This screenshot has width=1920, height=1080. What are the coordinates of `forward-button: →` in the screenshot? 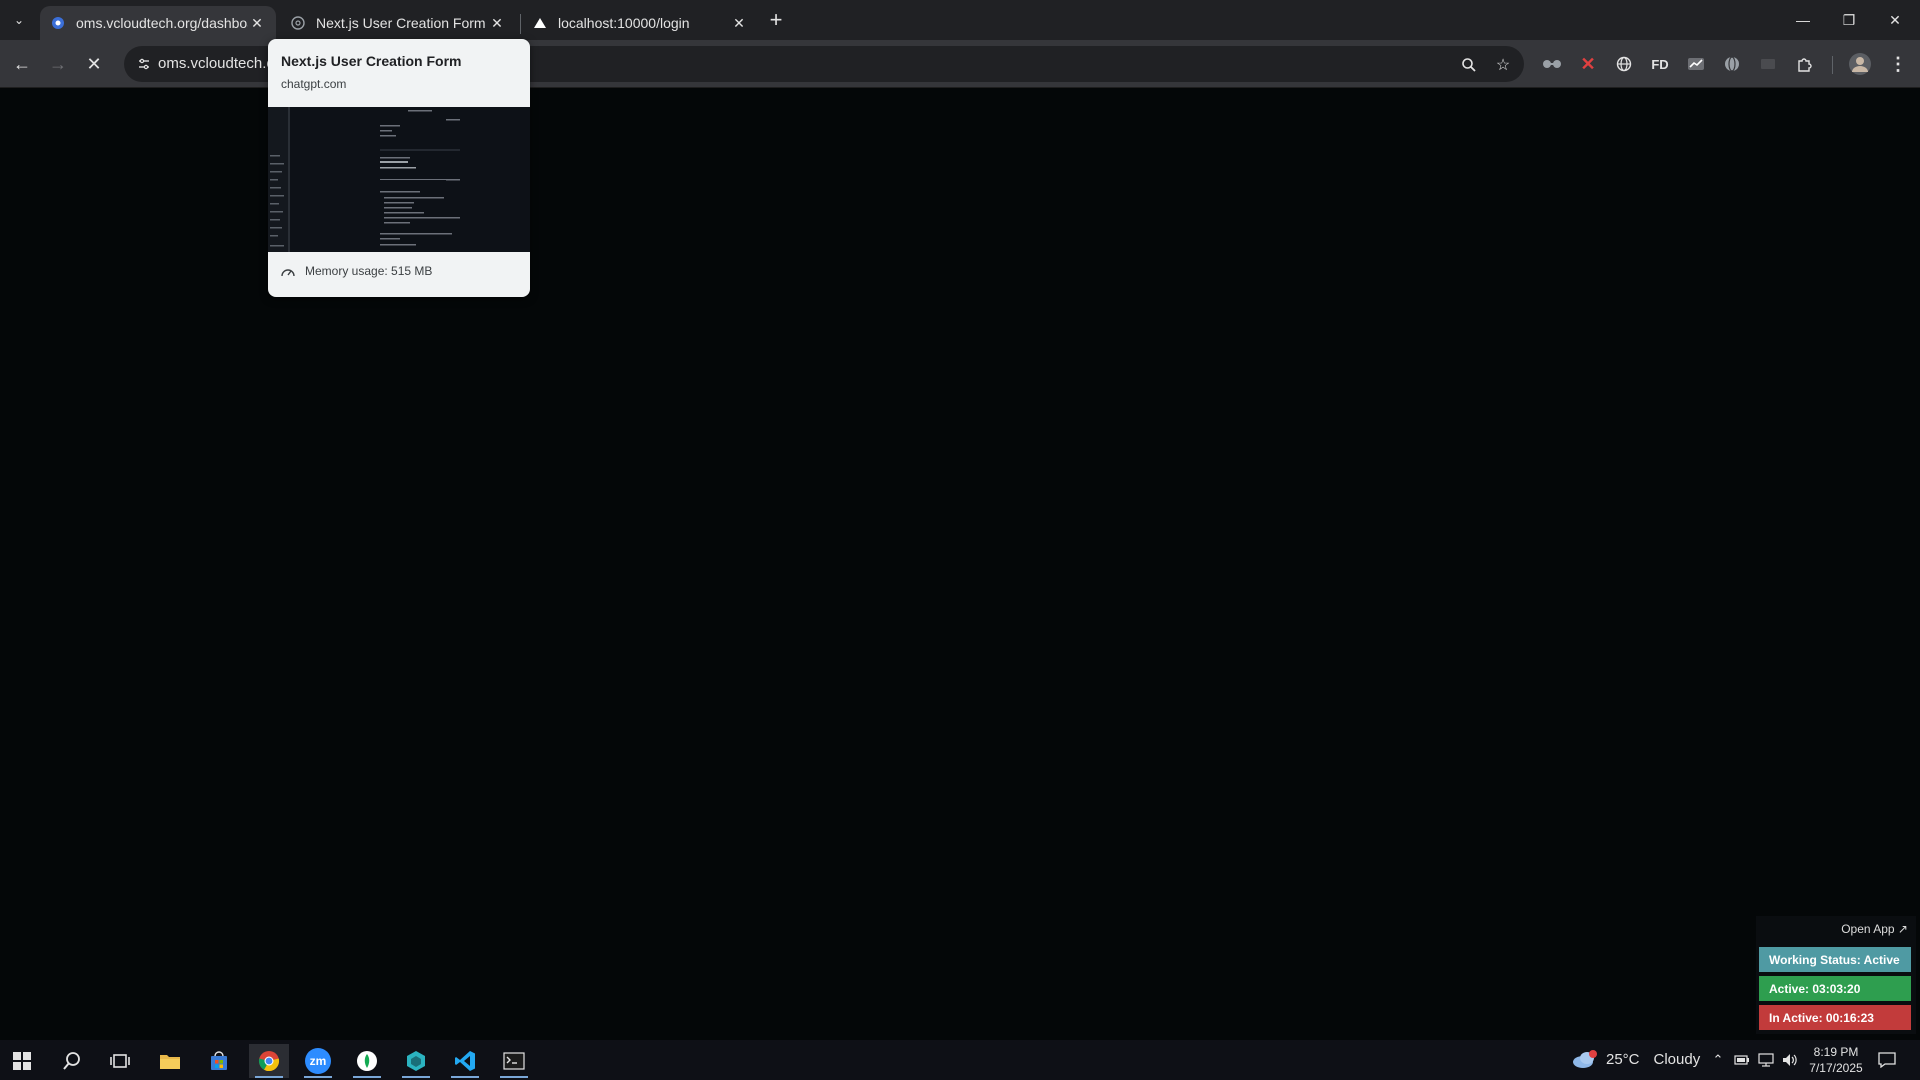 It's located at (58, 64).